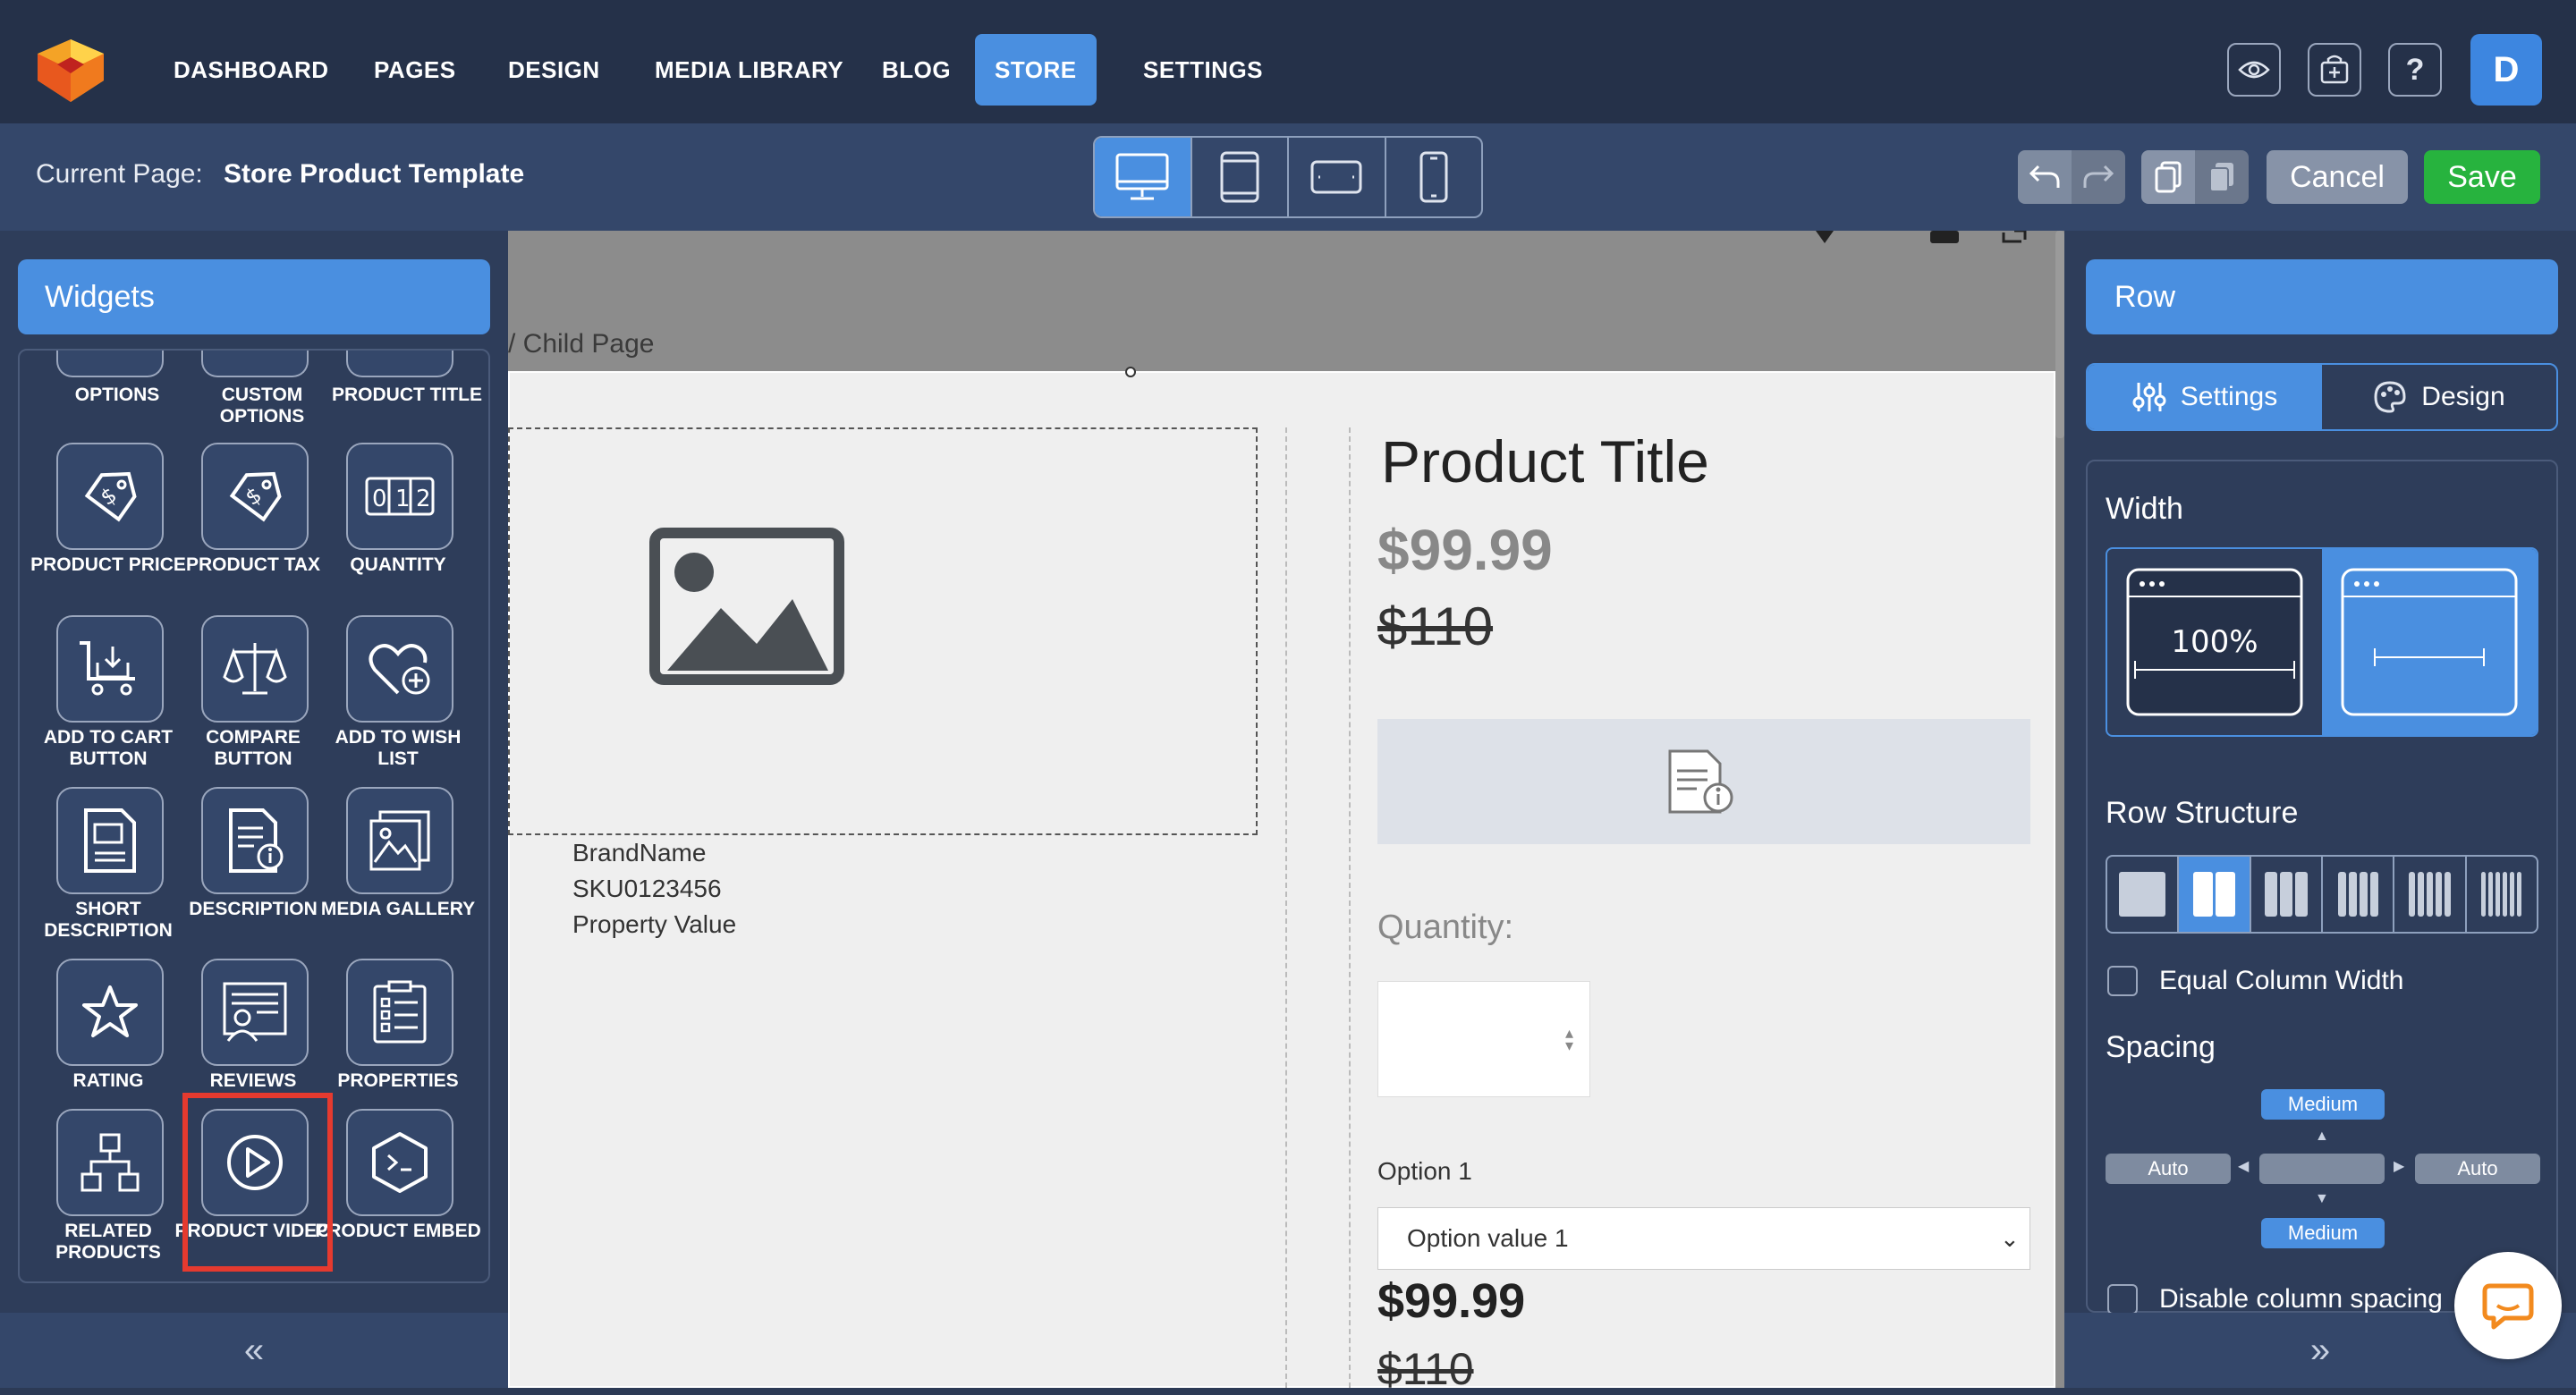 The height and width of the screenshot is (1395, 2576). I want to click on structure-1-column, so click(2143, 894).